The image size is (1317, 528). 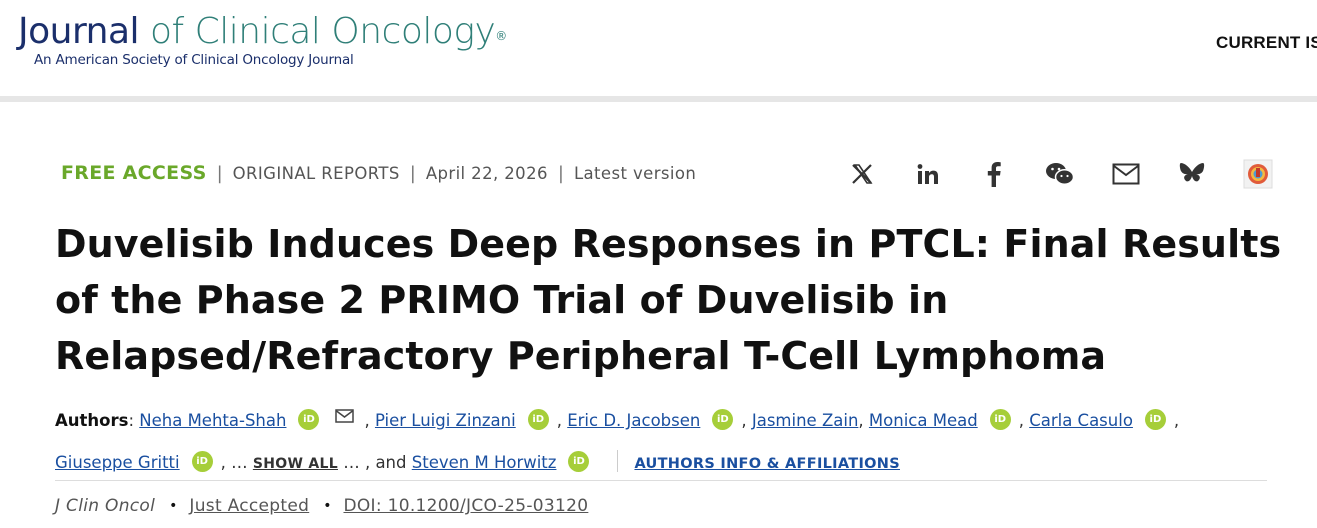 I want to click on authors-colon: :, so click(x=134, y=420).